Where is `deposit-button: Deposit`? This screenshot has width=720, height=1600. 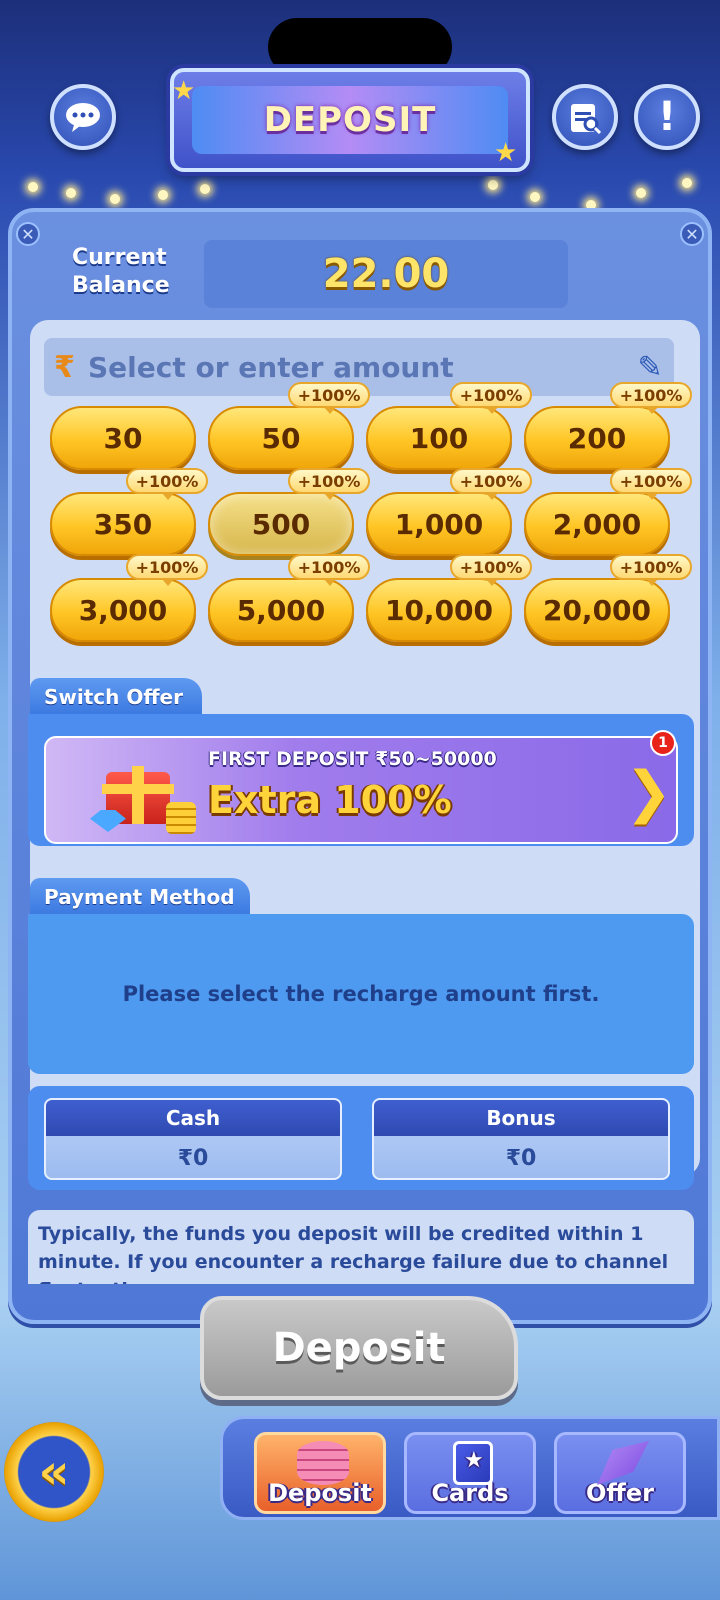 deposit-button: Deposit is located at coordinates (359, 1348).